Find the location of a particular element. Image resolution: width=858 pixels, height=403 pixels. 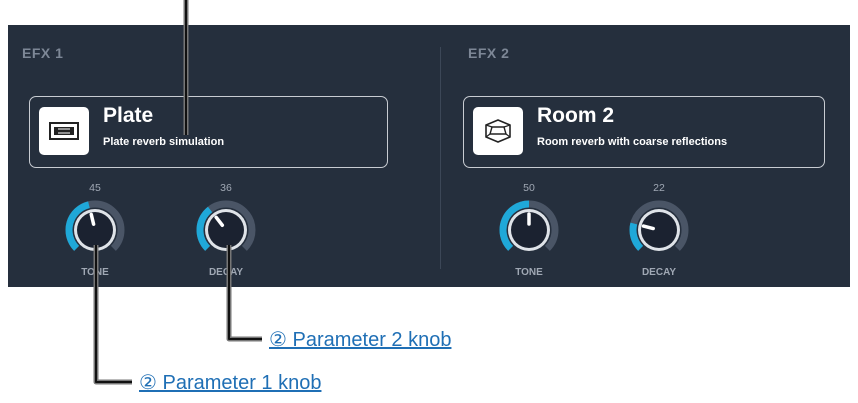

efx1-tone-value: 45 is located at coordinates (95, 188).